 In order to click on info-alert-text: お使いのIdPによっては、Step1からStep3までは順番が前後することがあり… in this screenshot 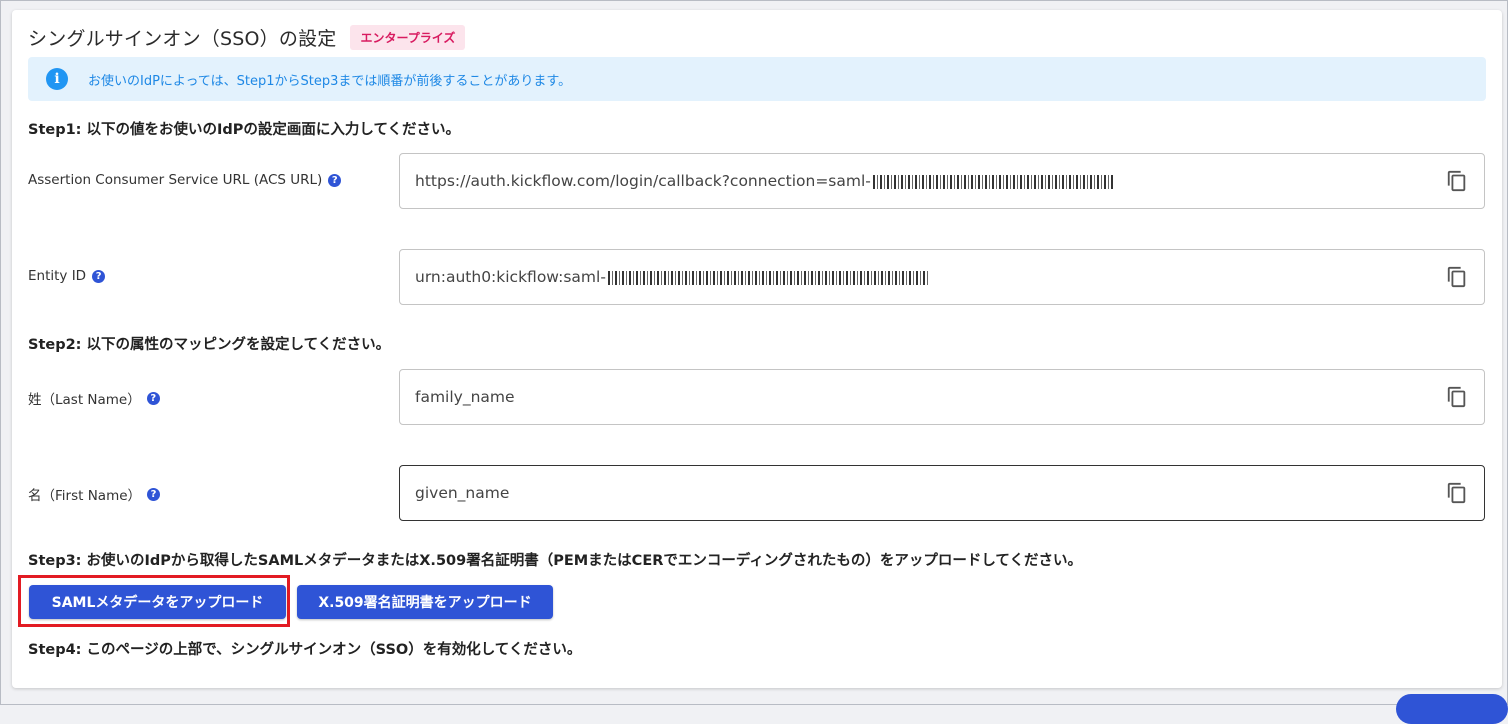, I will do `click(330, 81)`.